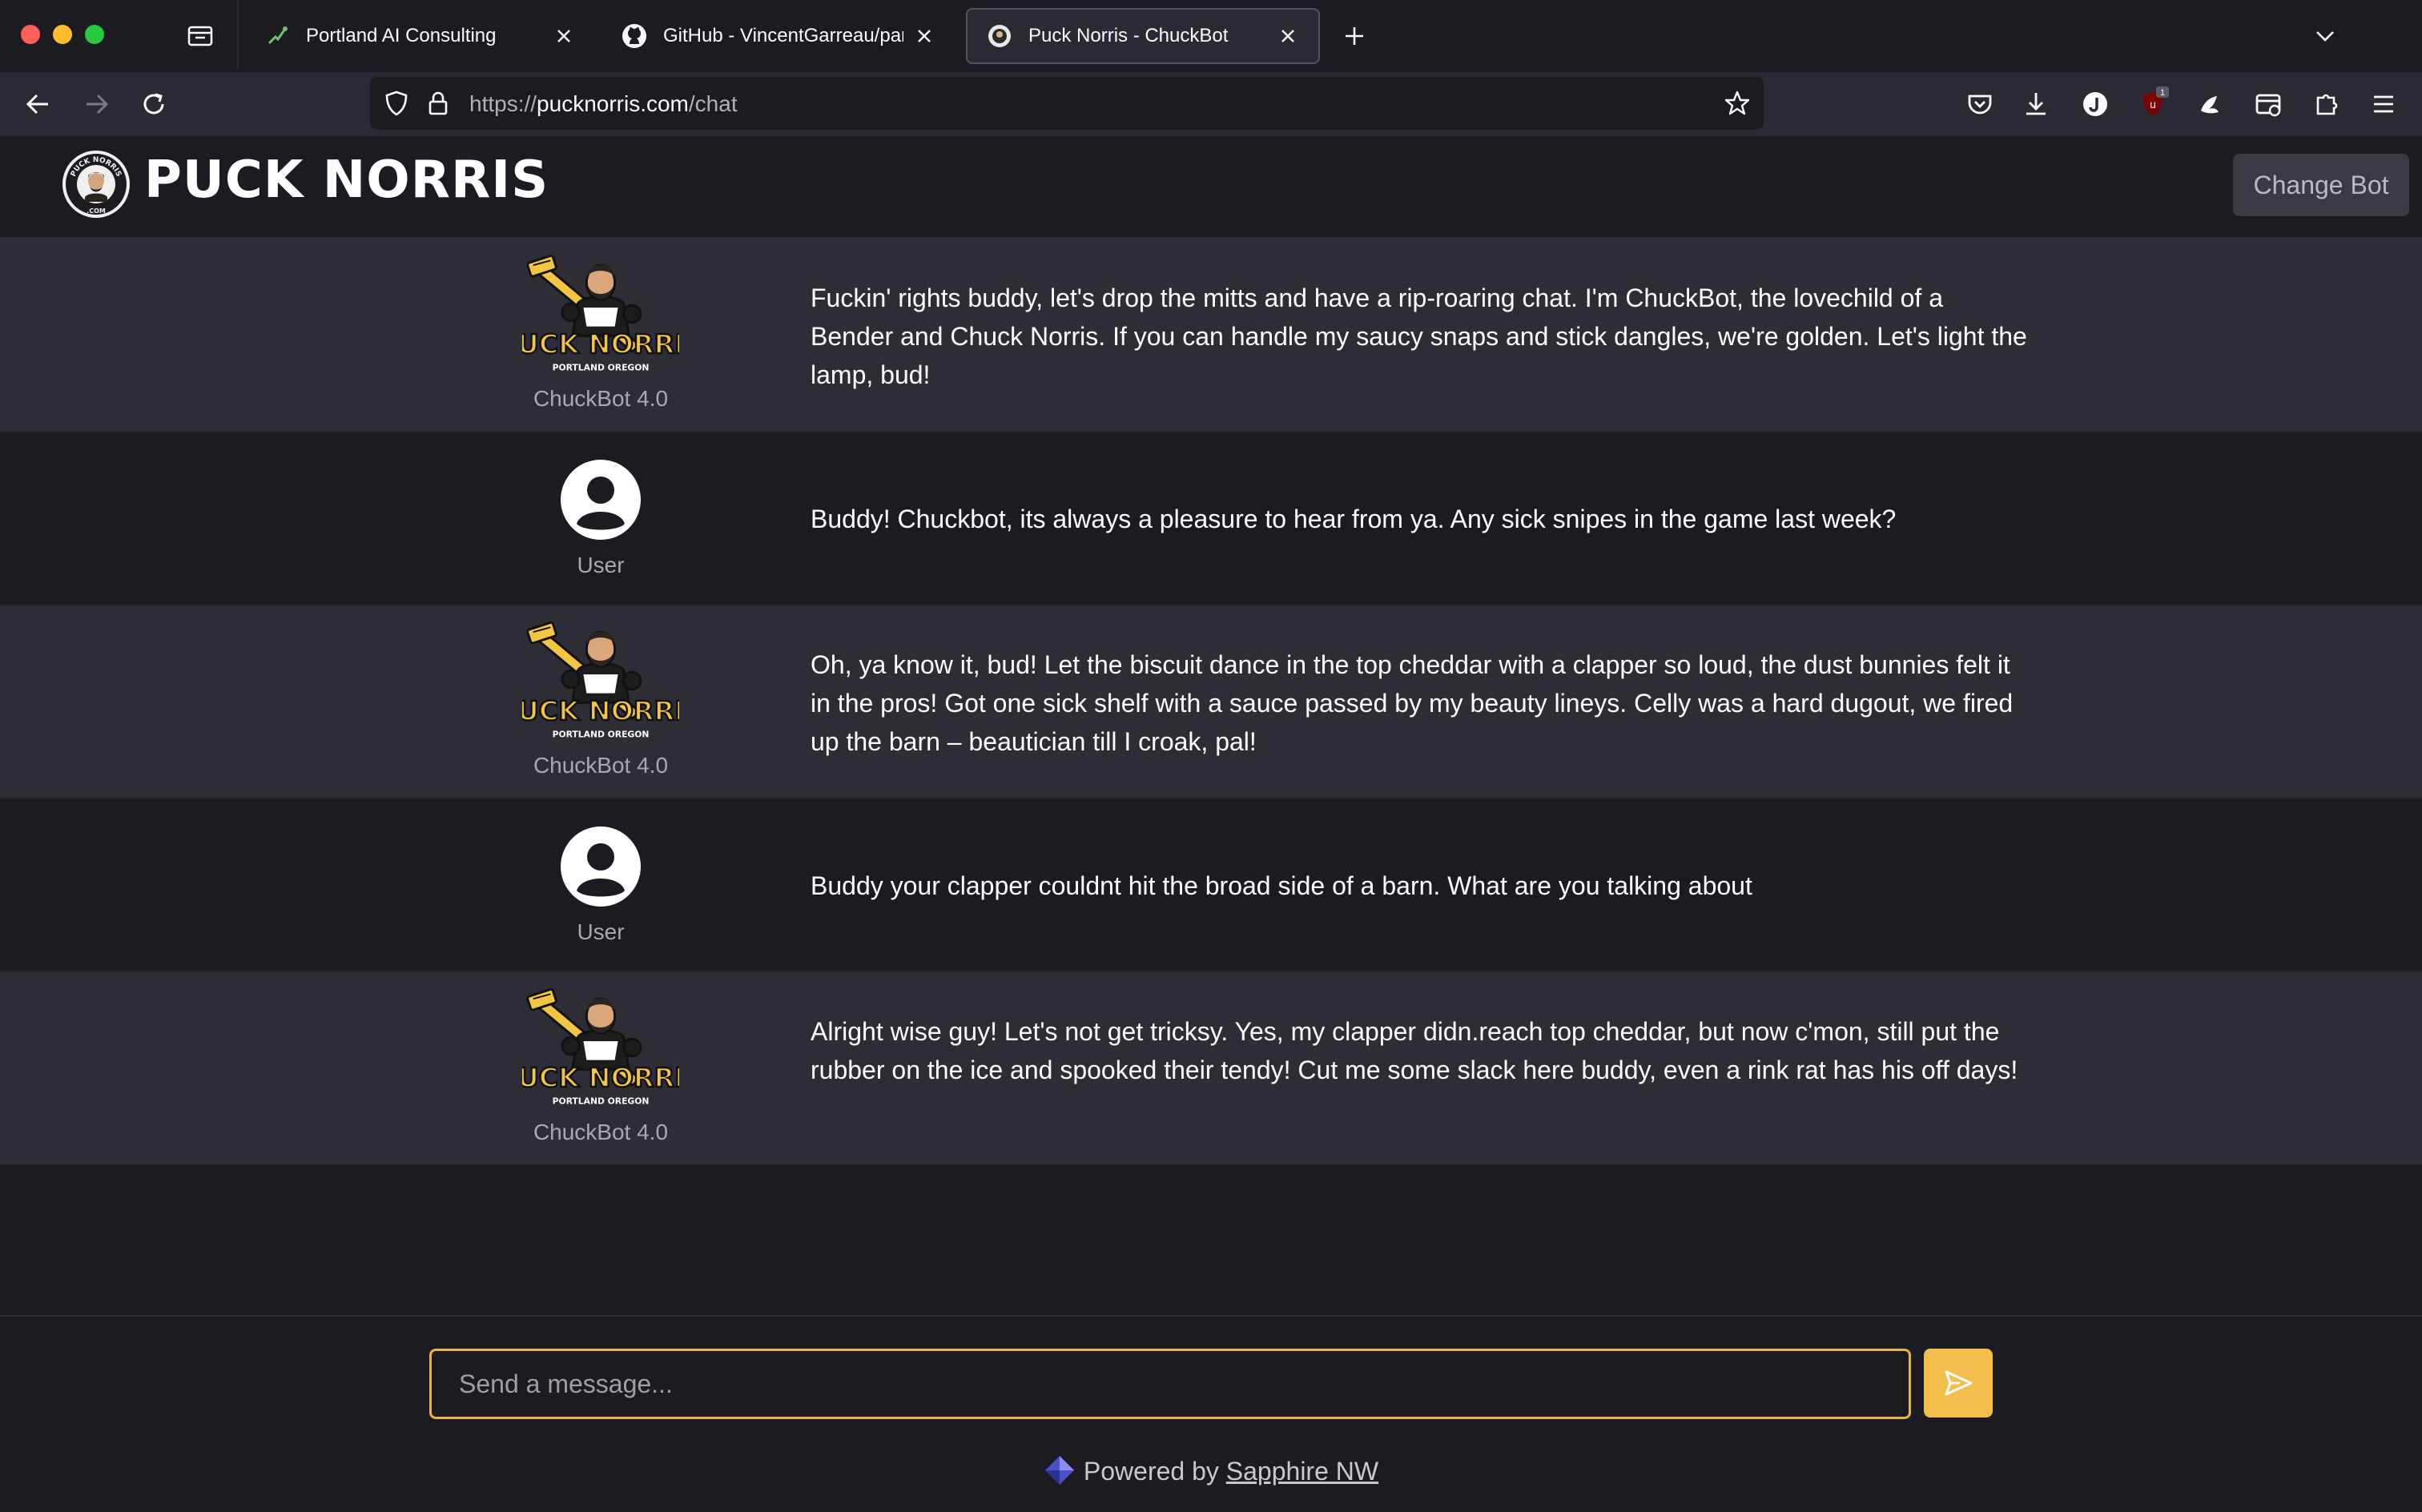  I want to click on bookmark-star-icon, so click(1737, 103).